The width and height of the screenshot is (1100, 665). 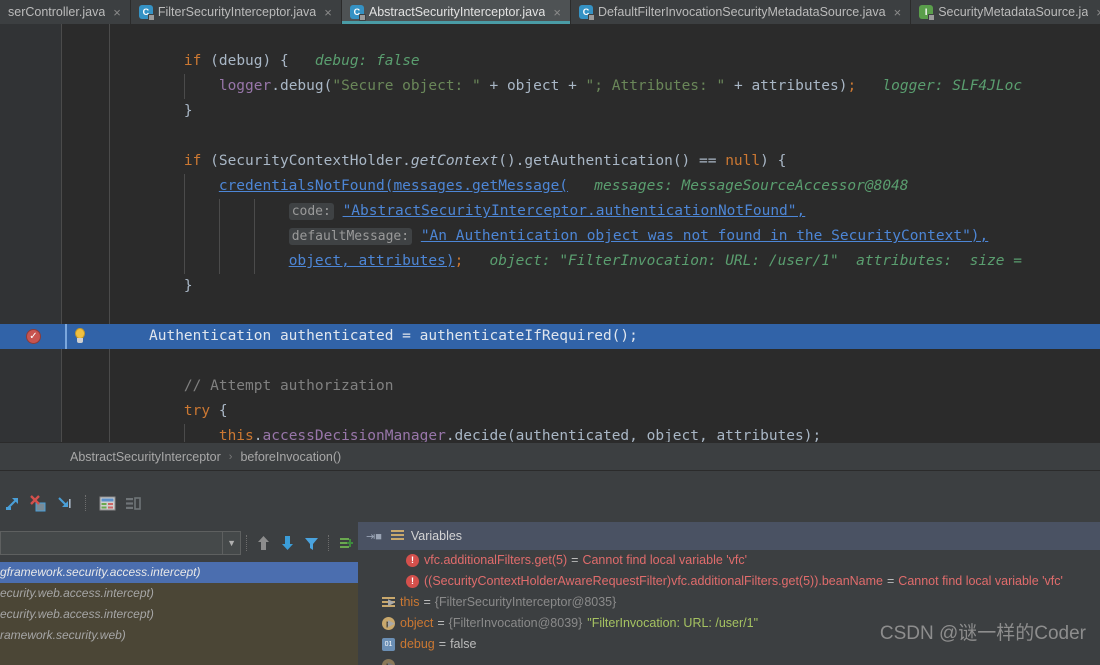 What do you see at coordinates (350, 236) in the screenshot?
I see `code-token: defaultMessage:` at bounding box center [350, 236].